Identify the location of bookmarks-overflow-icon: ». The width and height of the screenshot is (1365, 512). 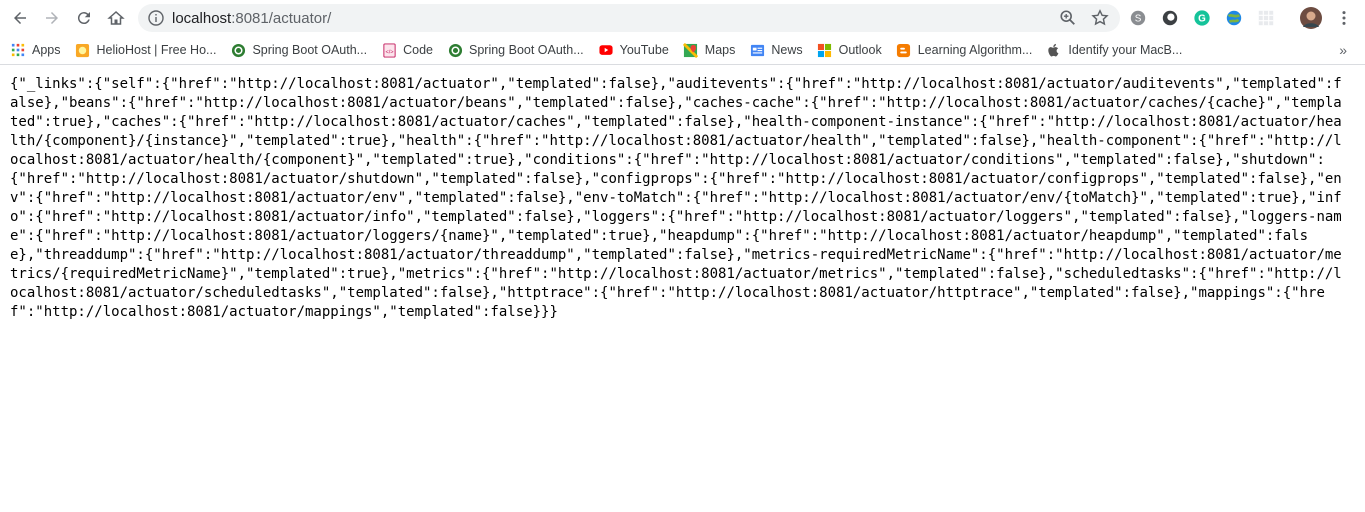
(1343, 50).